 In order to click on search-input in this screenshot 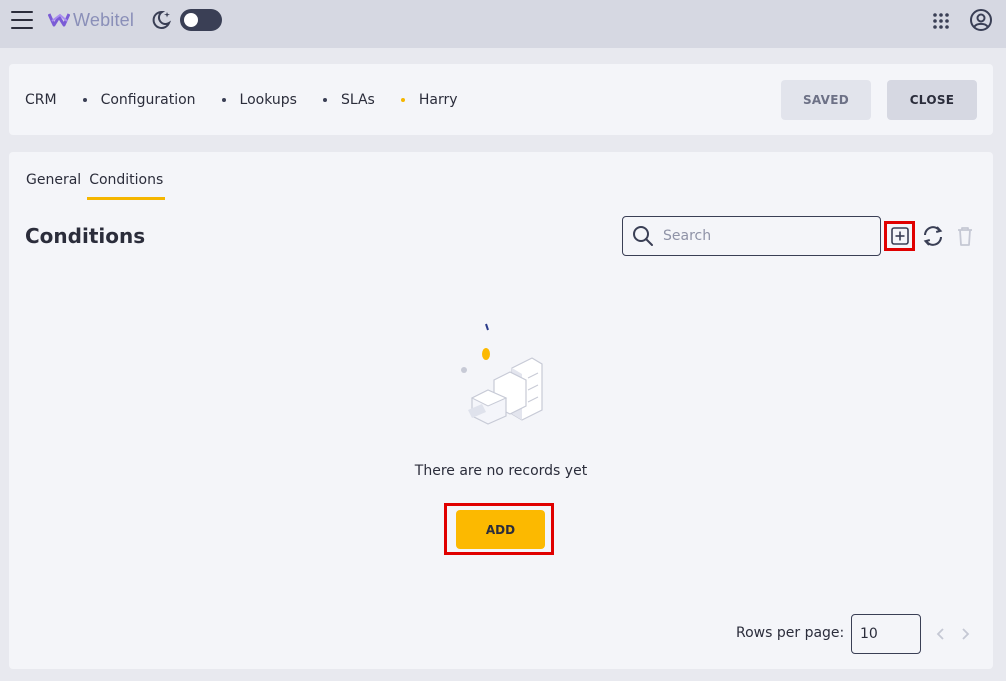, I will do `click(763, 236)`.